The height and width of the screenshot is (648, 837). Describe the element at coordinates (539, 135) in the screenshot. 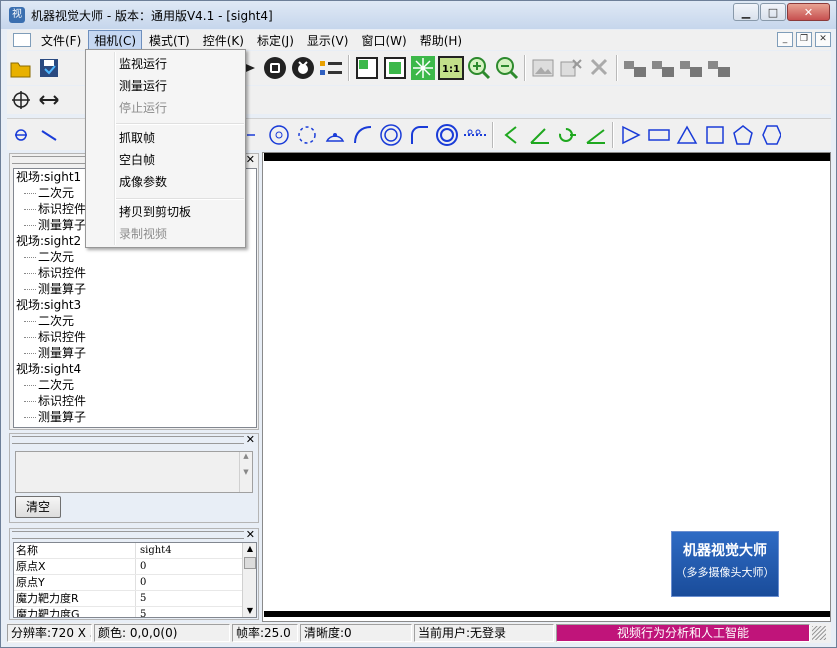

I see `angle-icon` at that location.